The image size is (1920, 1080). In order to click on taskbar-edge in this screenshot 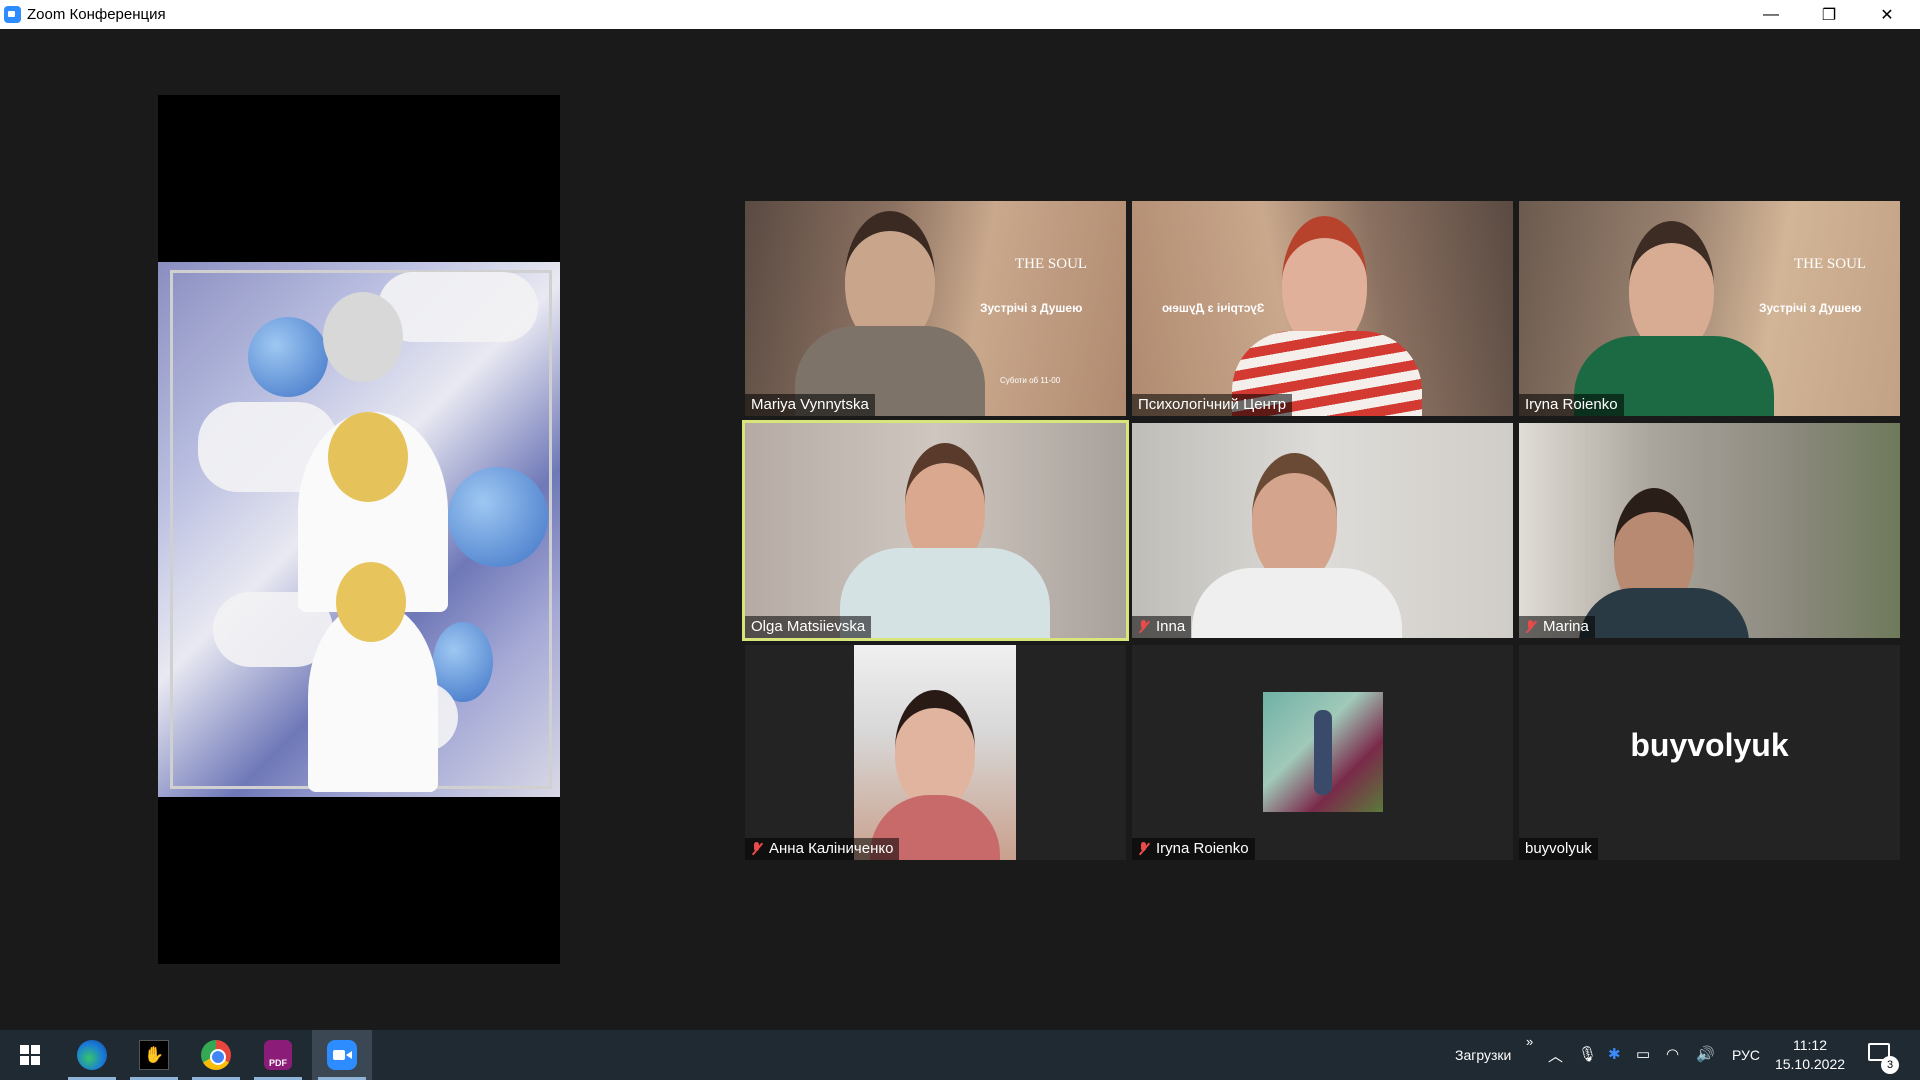, I will do `click(92, 1055)`.